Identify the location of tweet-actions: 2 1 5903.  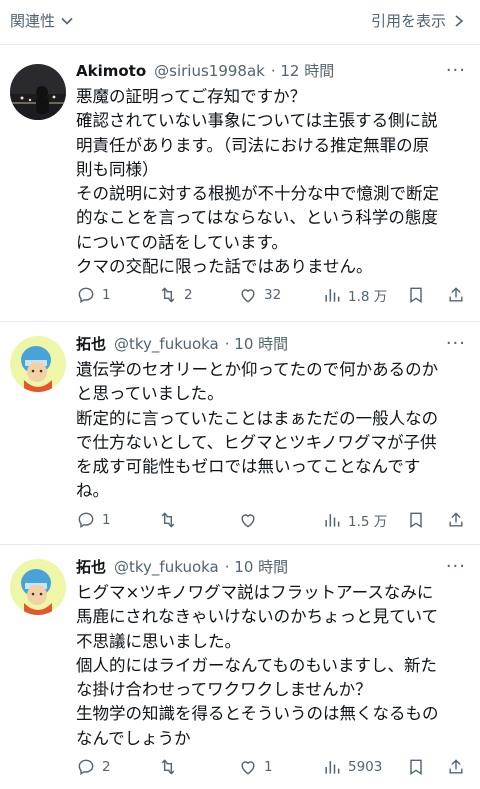
(271, 767).